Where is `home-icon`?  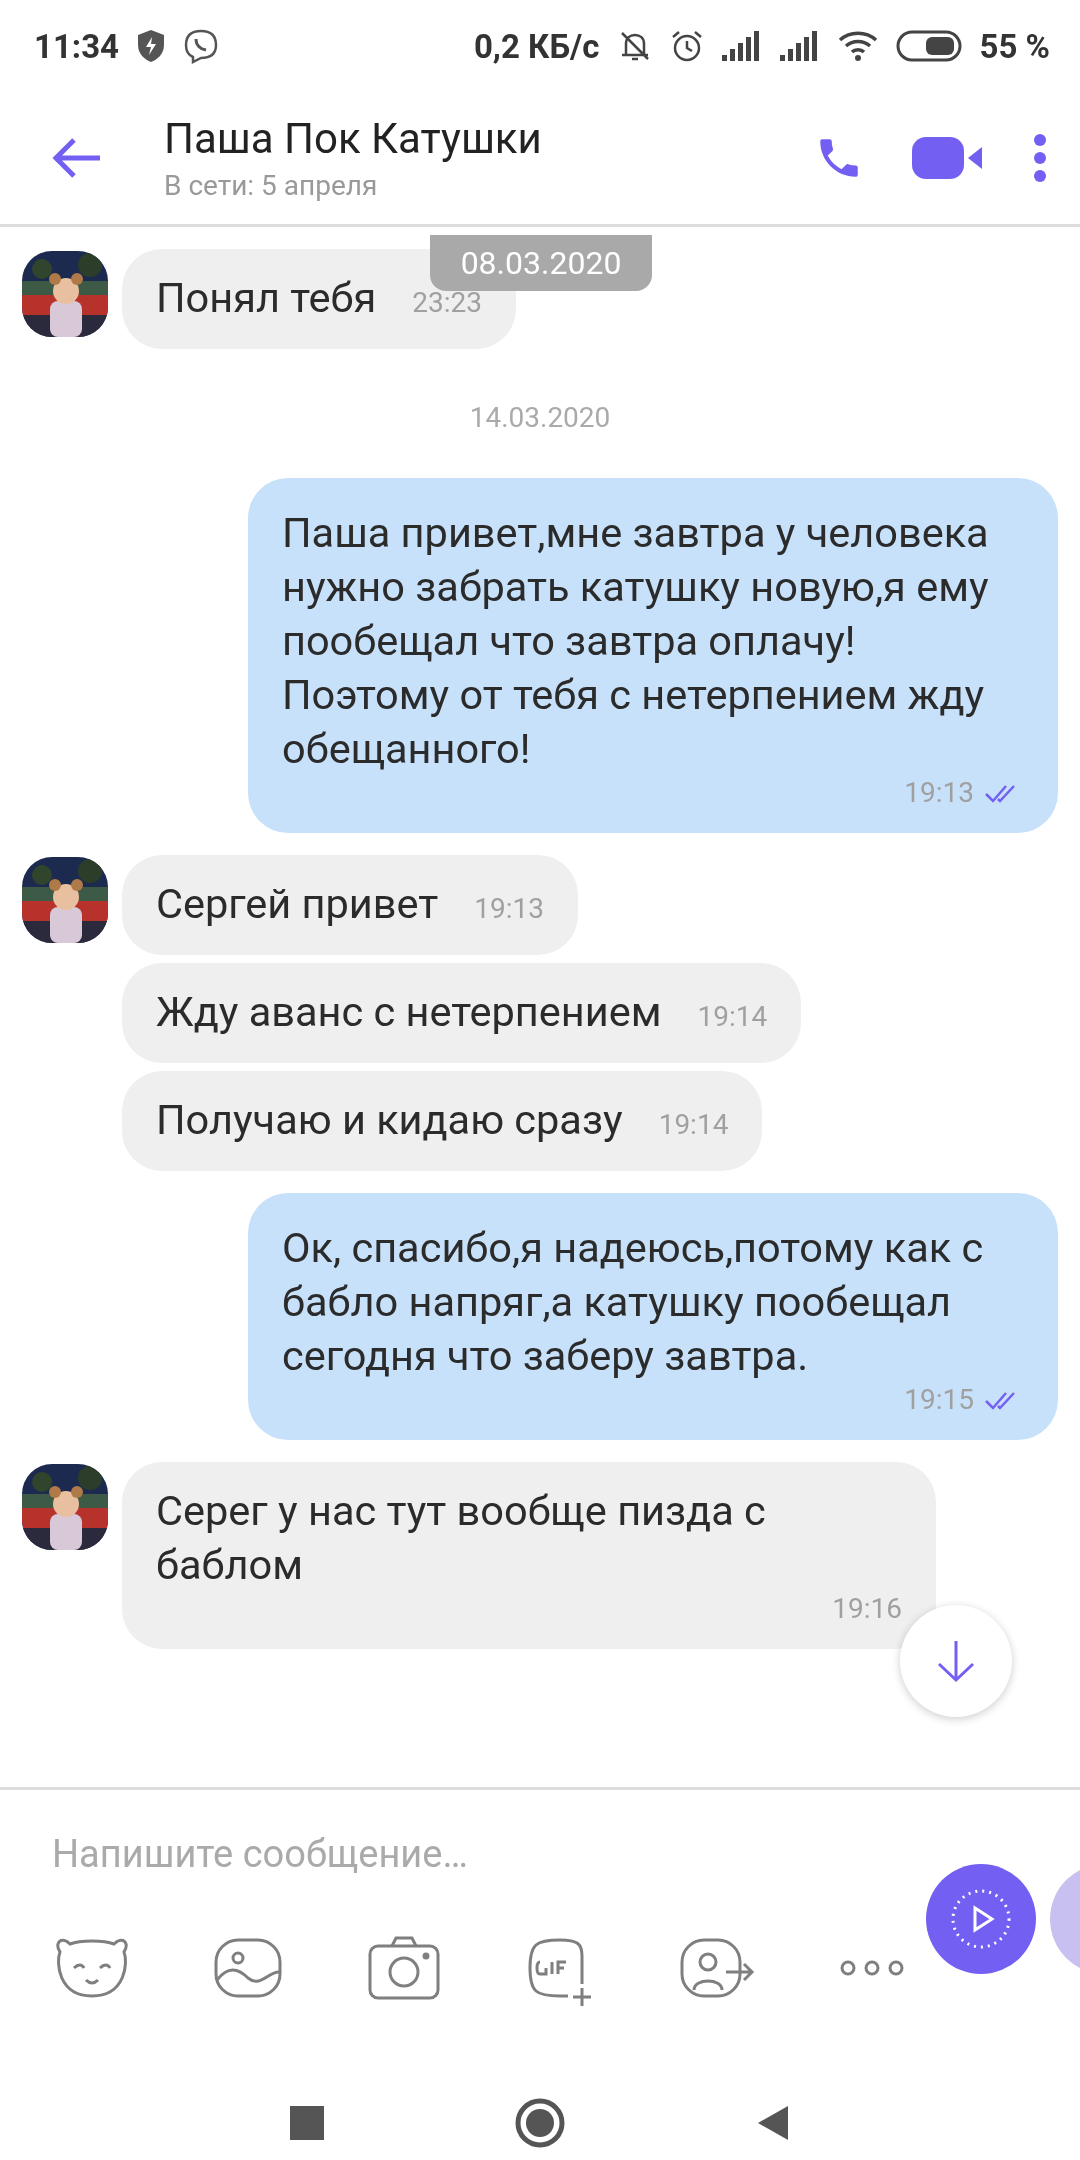
home-icon is located at coordinates (540, 2123).